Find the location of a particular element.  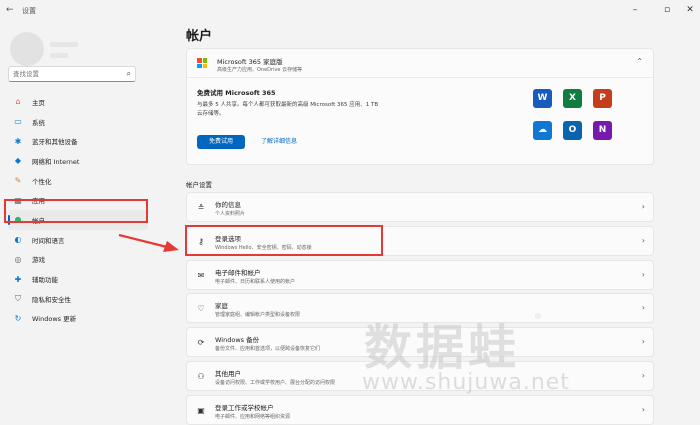

settings-row-other-users: ⚇ 其他用户设备访问权限、工作或学校用户、展台分配的访问权限 › is located at coordinates (420, 376).